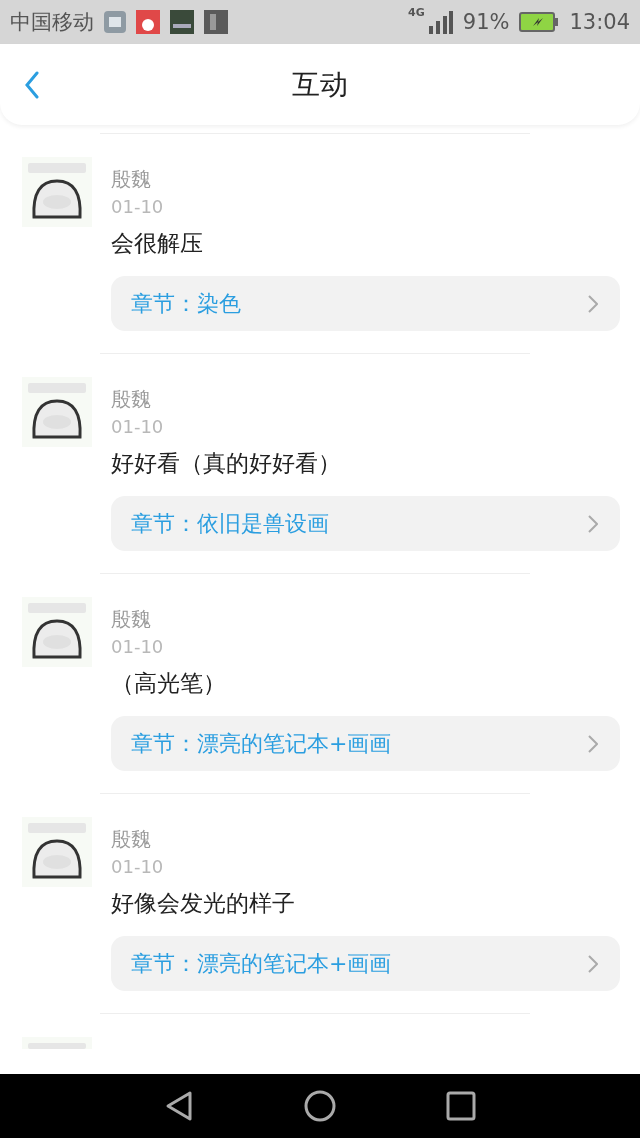 The width and height of the screenshot is (640, 1138). I want to click on network-type: 4G, so click(416, 12).